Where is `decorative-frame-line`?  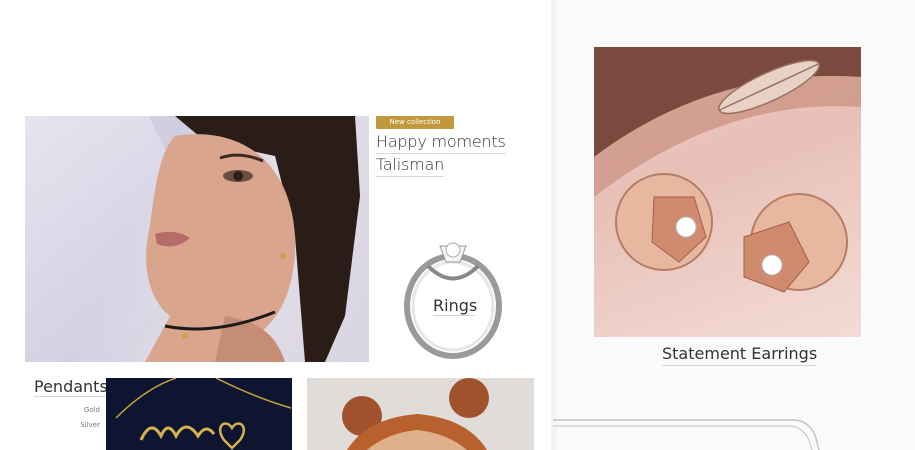
decorative-frame-line is located at coordinates (686, 434).